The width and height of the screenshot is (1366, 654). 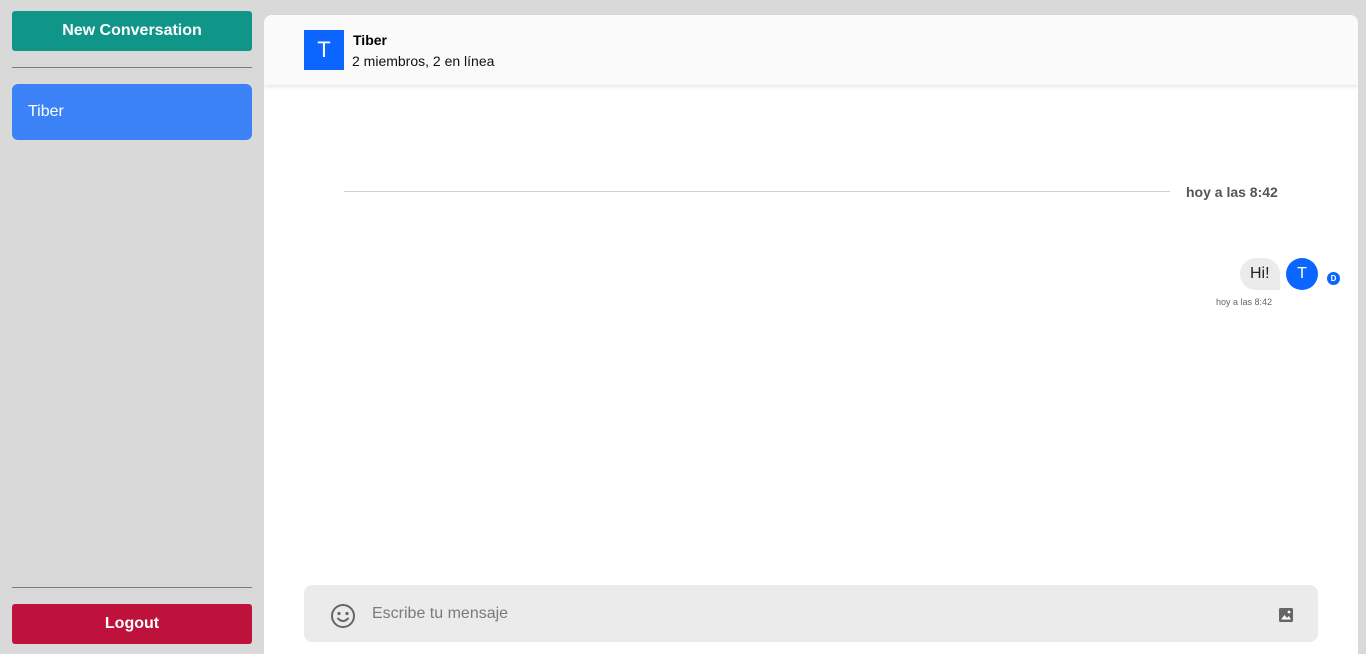 What do you see at coordinates (1244, 302) in the screenshot?
I see `message-timestamp: hoy a las 8:42` at bounding box center [1244, 302].